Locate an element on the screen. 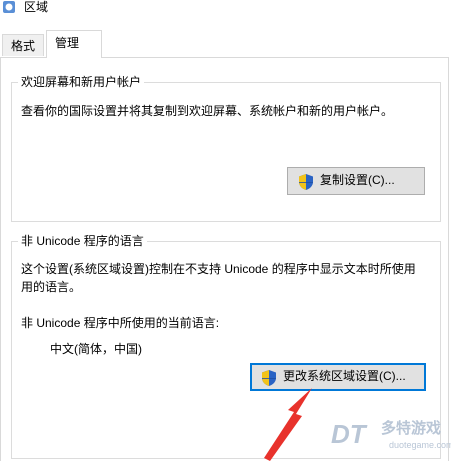 Image resolution: width=451 pixels, height=461 pixels. non-unicode-description-line1: 这个设置(系统区域设置)控制在不支持 Unicode 的程序中显示文本时所使用 is located at coordinates (218, 269).